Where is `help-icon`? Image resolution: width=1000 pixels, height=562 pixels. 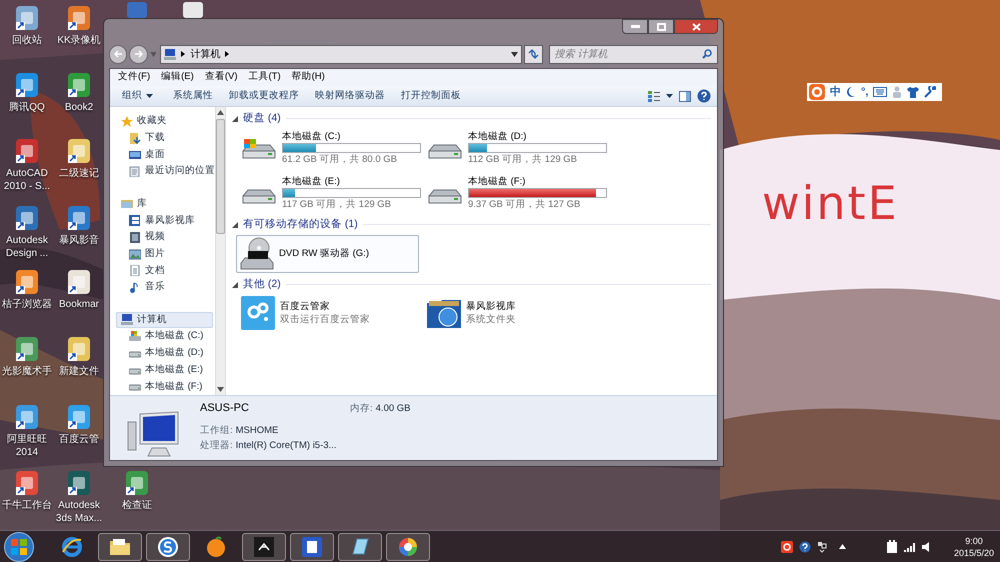 help-icon is located at coordinates (704, 96).